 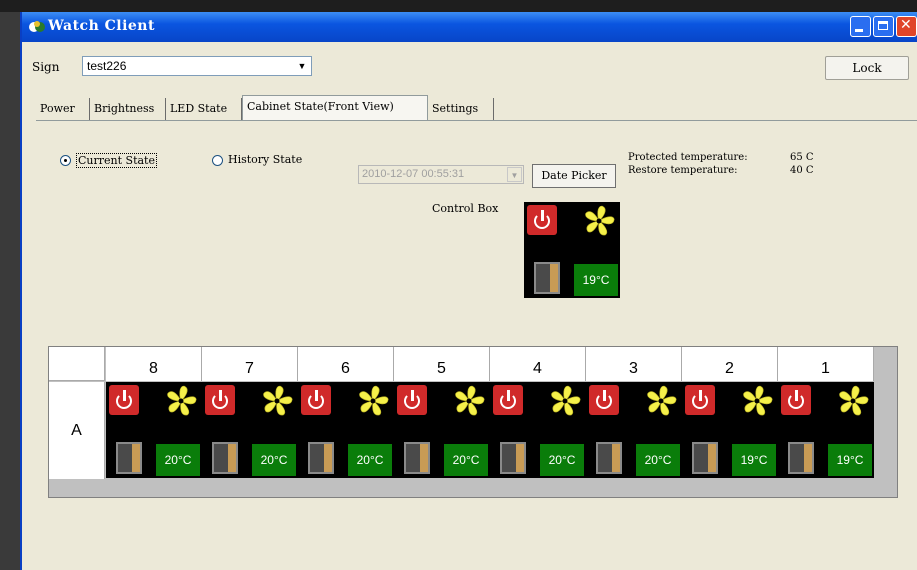 I want to click on maximize-button, so click(x=883, y=26).